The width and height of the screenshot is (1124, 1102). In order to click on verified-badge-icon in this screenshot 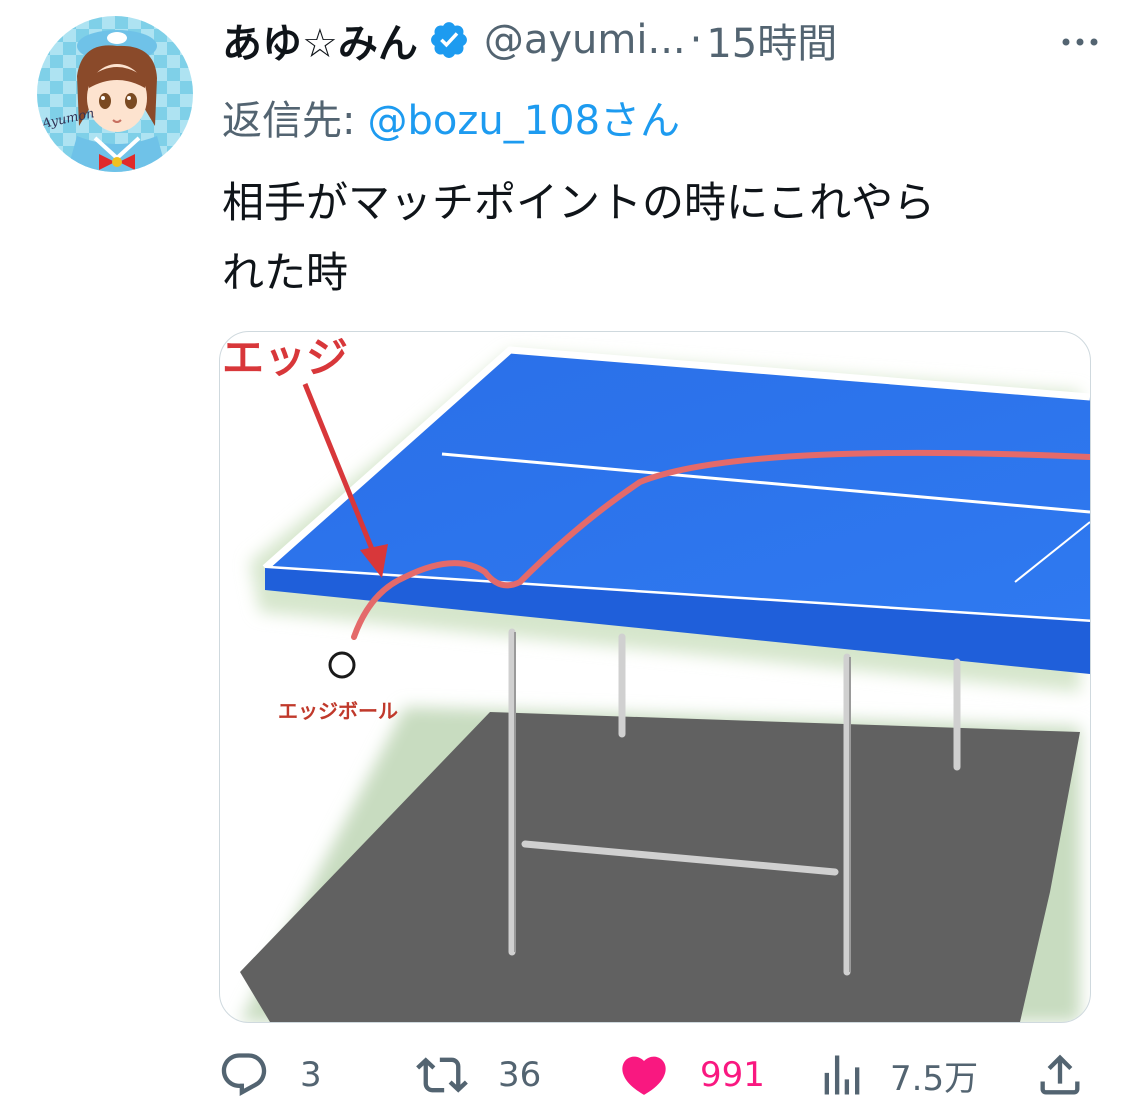, I will do `click(448, 40)`.